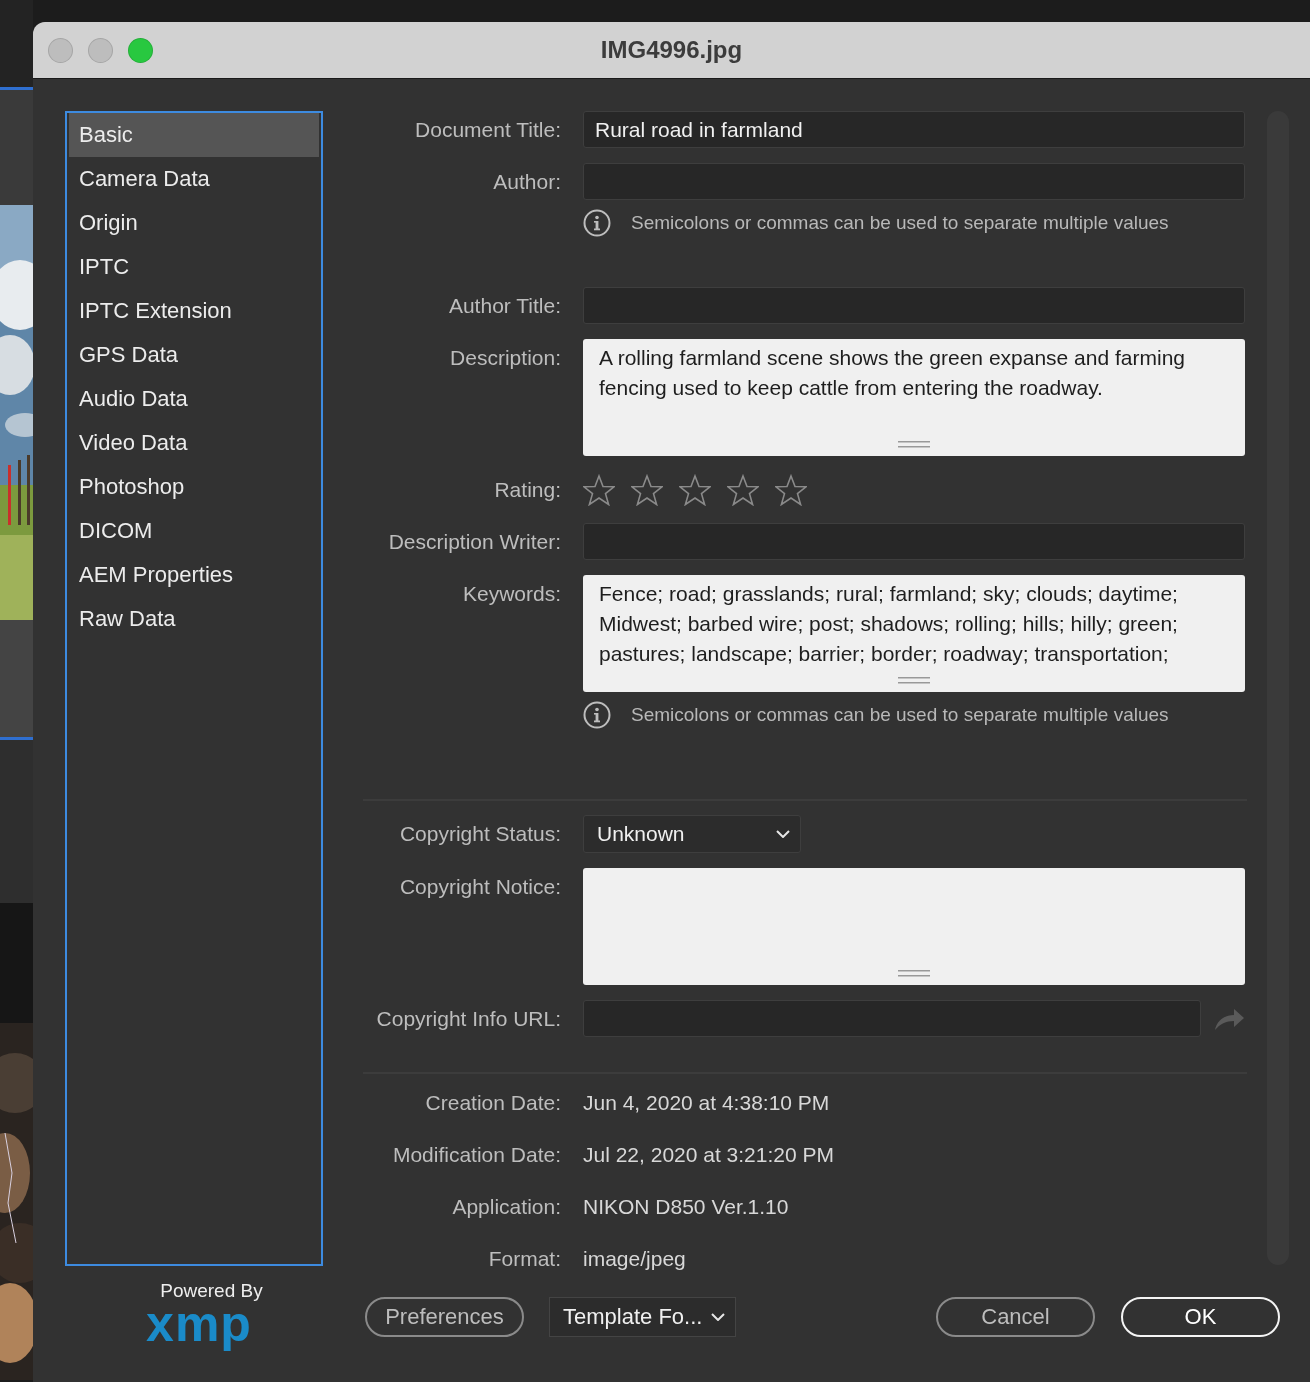 This screenshot has width=1310, height=1382. Describe the element at coordinates (511, 594) in the screenshot. I see `field-label: Keywords:` at that location.